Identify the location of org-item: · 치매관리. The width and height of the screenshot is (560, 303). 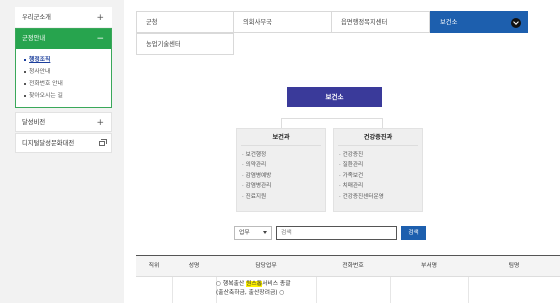
(351, 186).